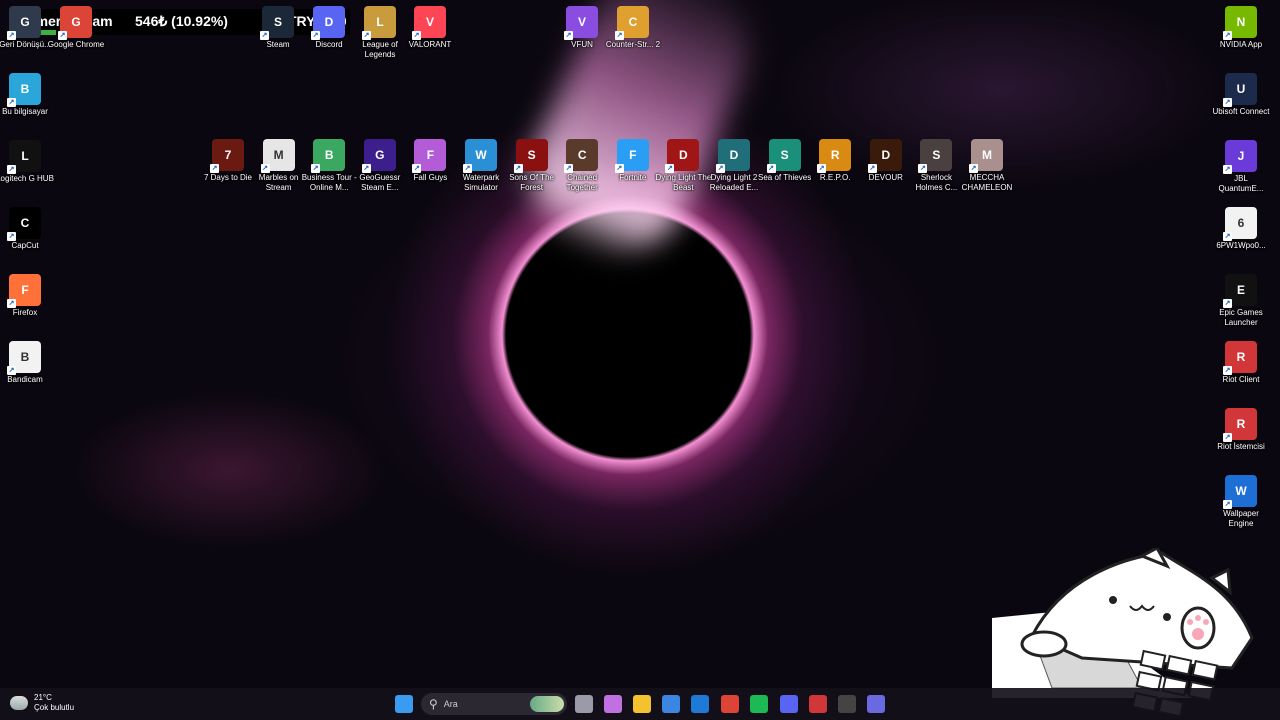 The height and width of the screenshot is (720, 1280). I want to click on firefox-icon: F ↗, so click(24, 291).